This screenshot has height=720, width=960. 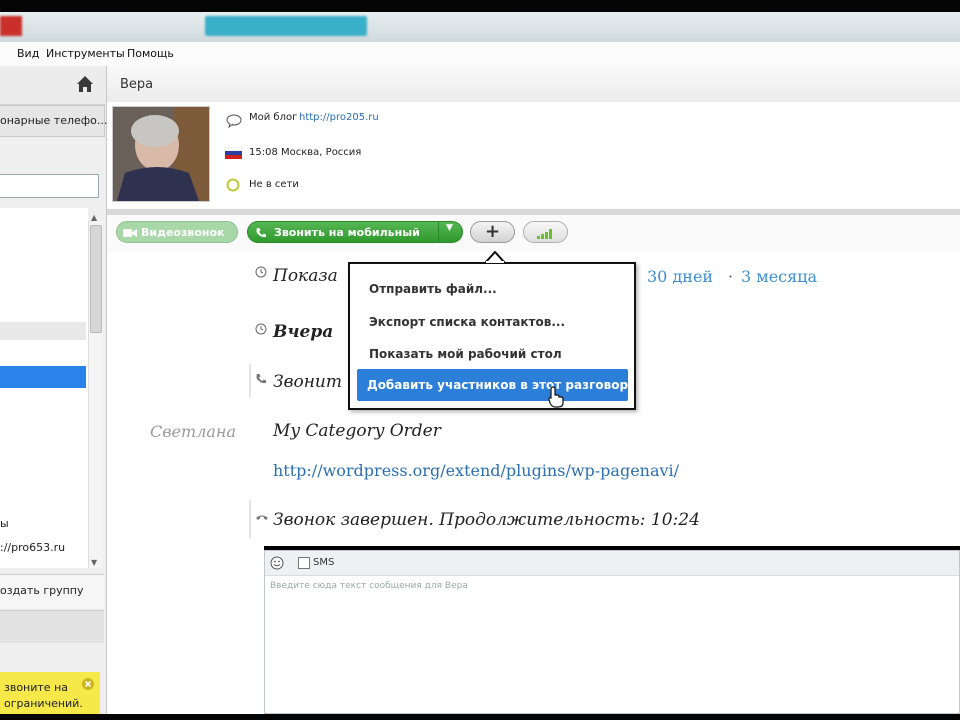 I want to click on add-actions-button: +, so click(x=492, y=232).